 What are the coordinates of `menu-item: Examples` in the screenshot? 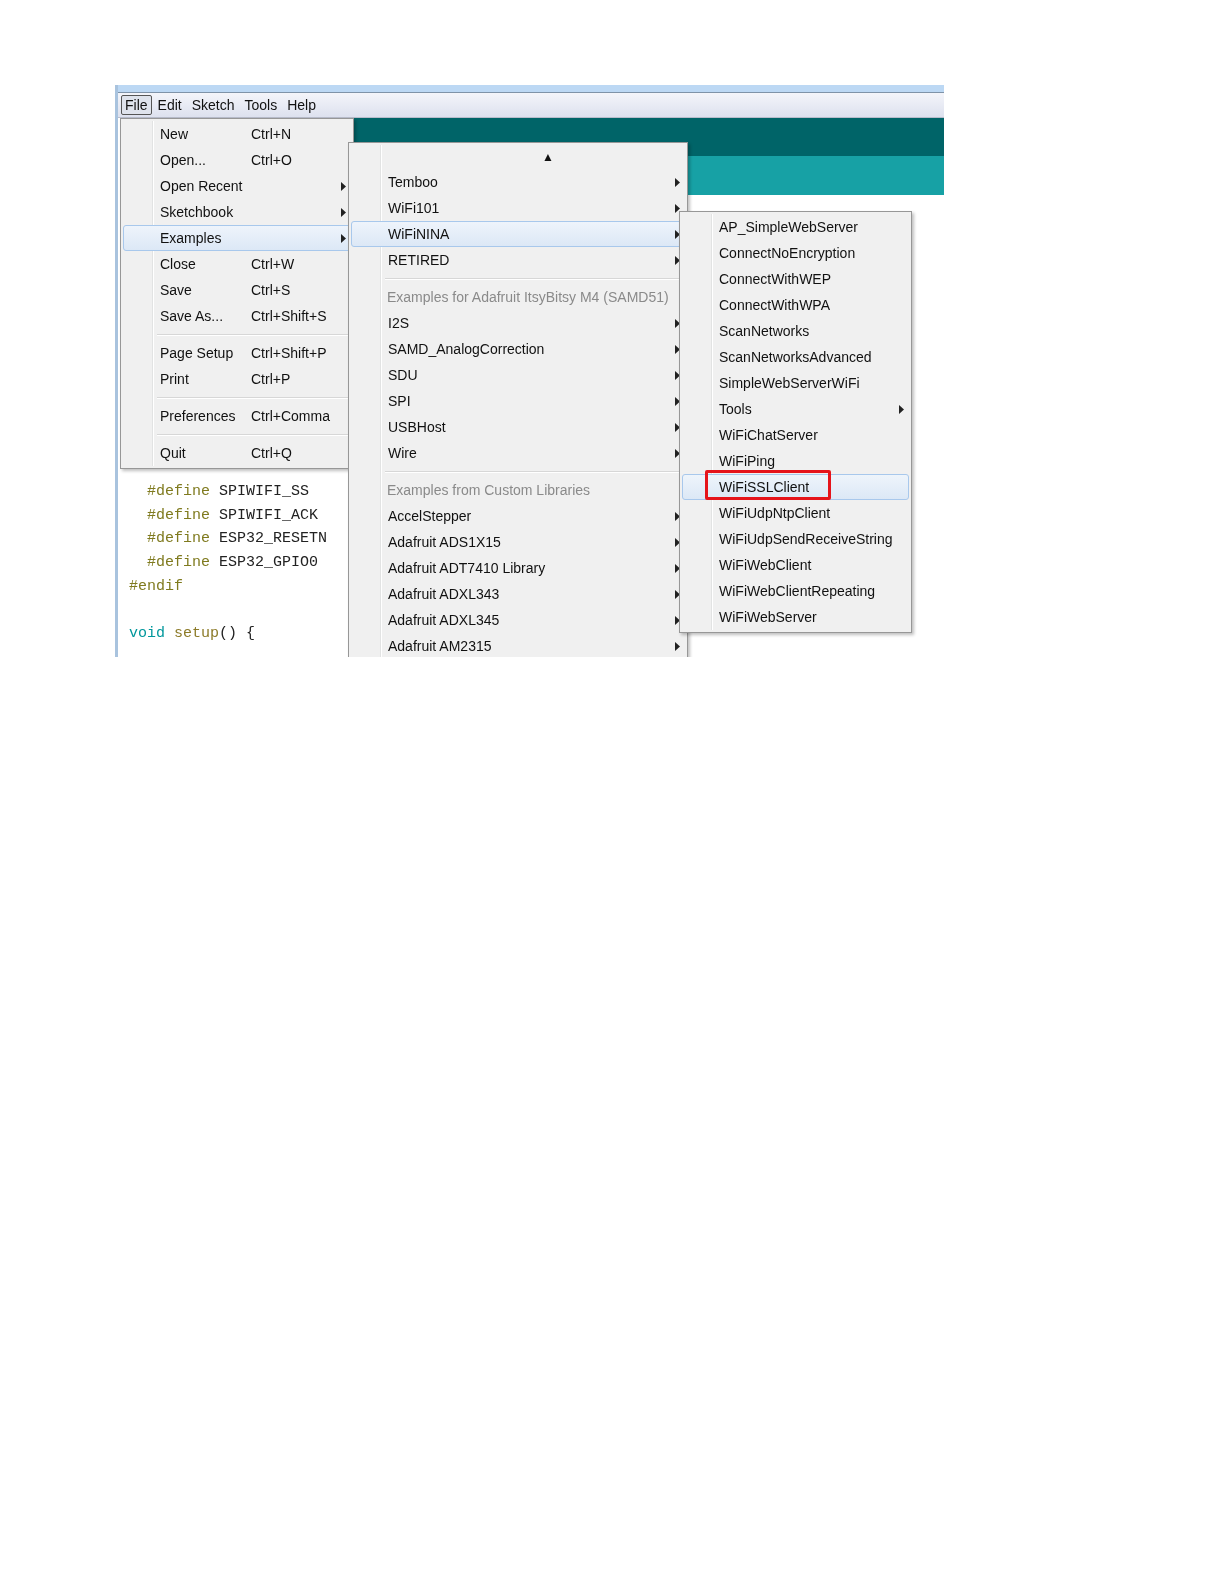 It's located at (237, 238).